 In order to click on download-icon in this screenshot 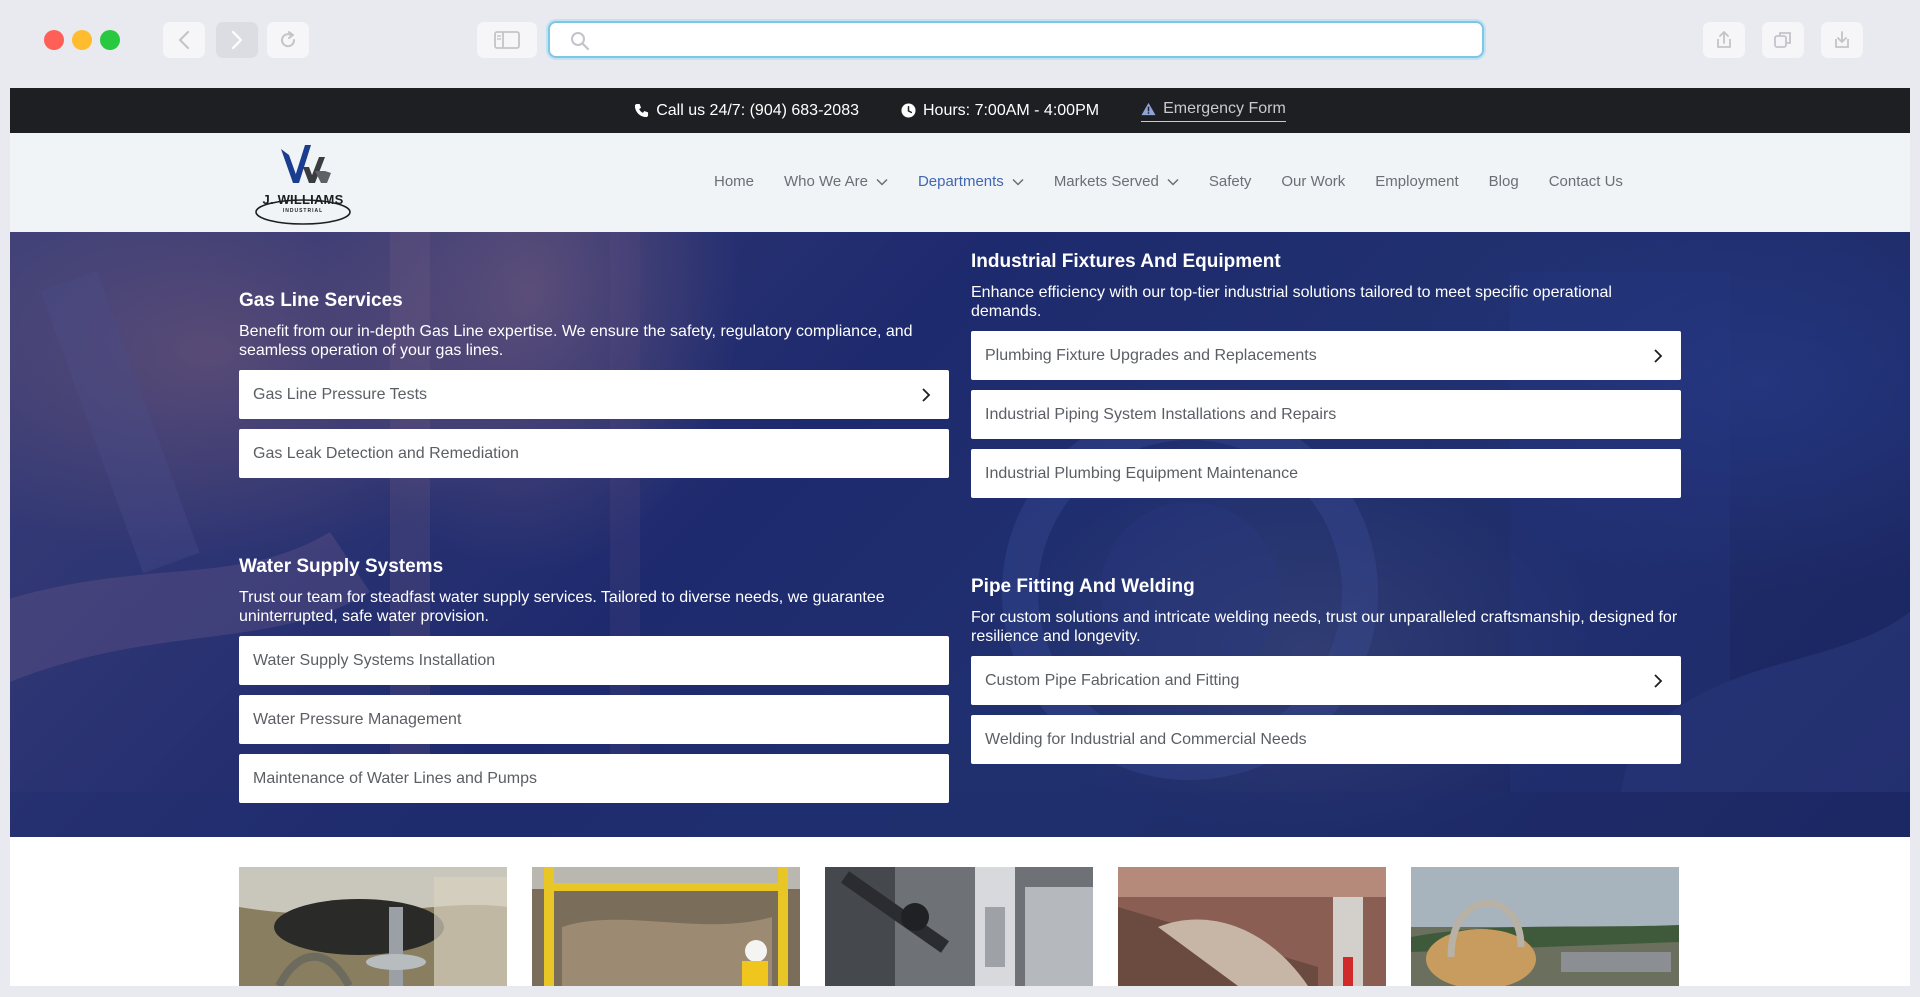, I will do `click(1842, 39)`.